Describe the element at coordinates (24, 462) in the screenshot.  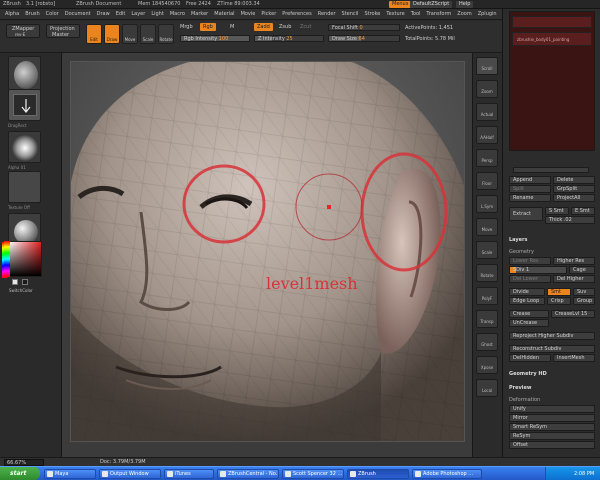
I see `zoom-level: 66.67%` at that location.